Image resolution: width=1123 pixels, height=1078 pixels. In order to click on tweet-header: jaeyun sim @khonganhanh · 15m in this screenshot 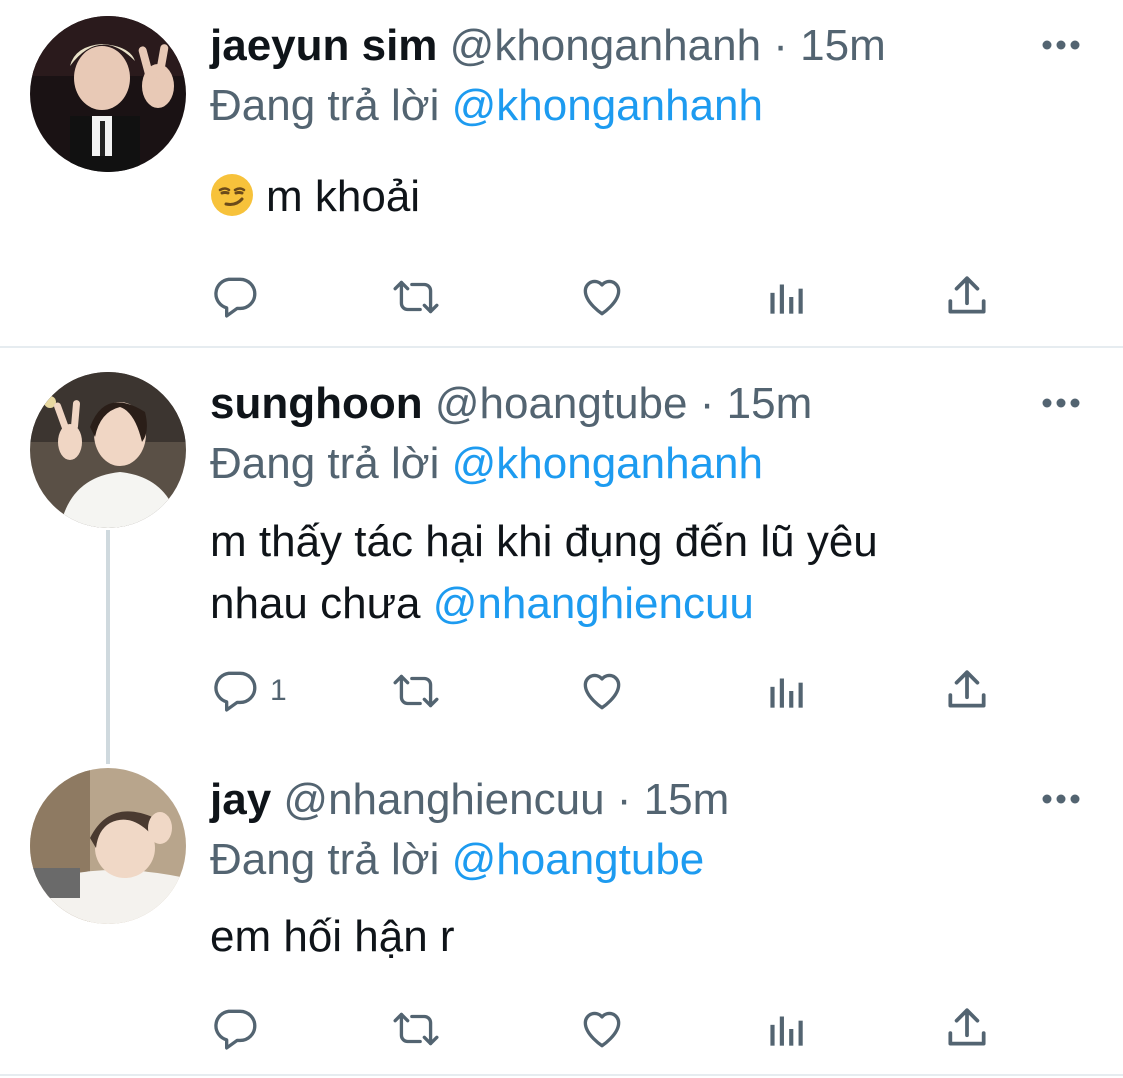, I will do `click(548, 46)`.